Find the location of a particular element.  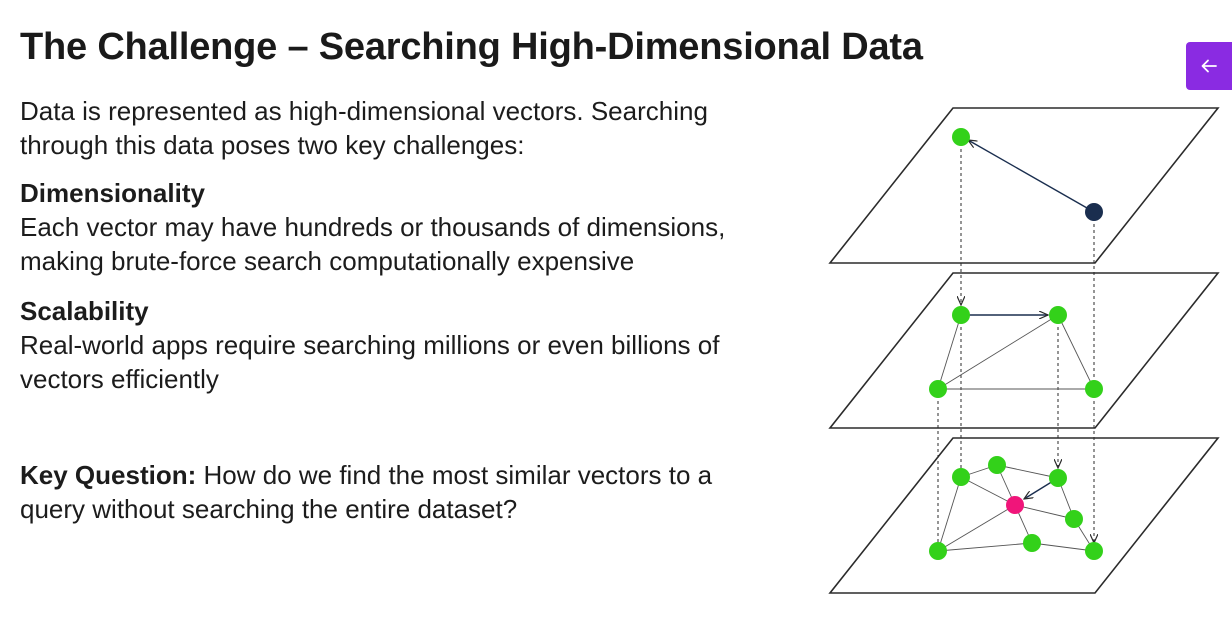

scalability-line-2: vectors efficiently is located at coordinates (119, 379).